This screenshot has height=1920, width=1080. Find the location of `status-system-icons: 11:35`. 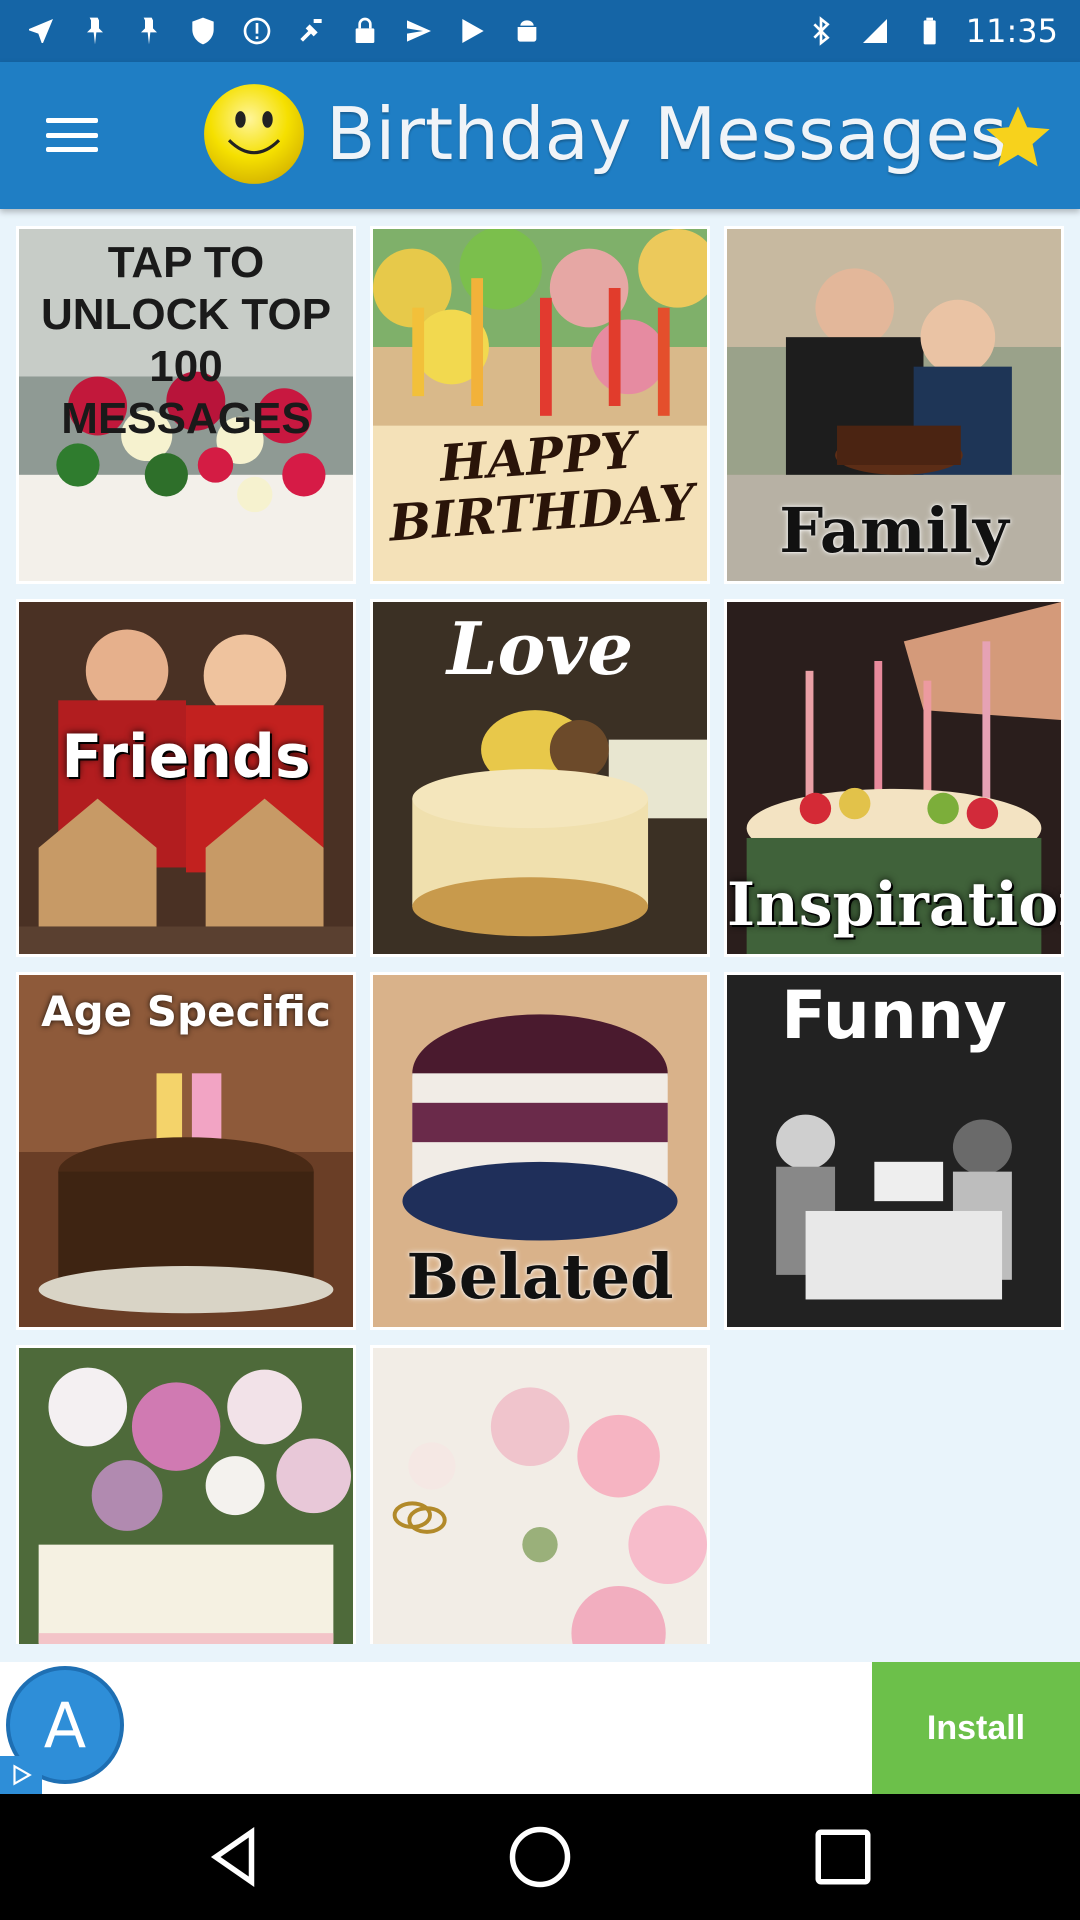

status-system-icons: 11:35 is located at coordinates (931, 31).